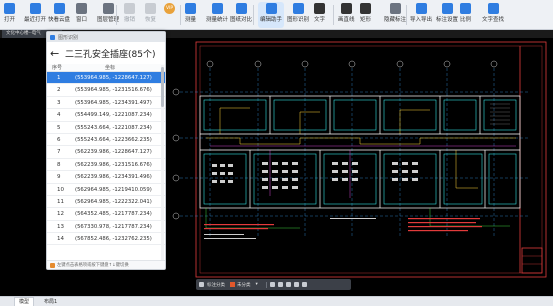 The height and width of the screenshot is (306, 553). I want to click on toolbar-label: 打开, so click(10, 20).